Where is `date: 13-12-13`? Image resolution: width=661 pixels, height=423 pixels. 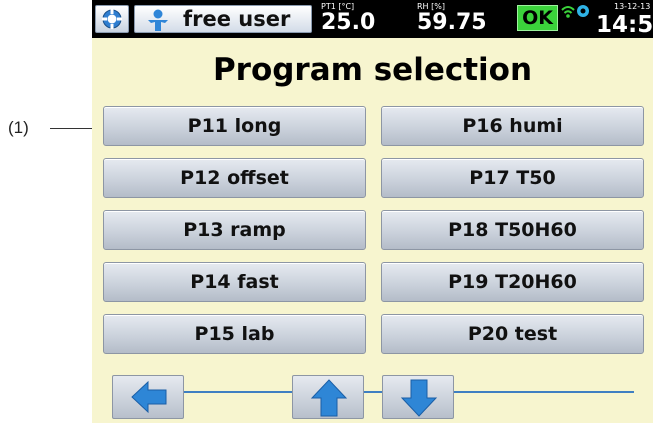 date: 13-12-13 is located at coordinates (632, 6).